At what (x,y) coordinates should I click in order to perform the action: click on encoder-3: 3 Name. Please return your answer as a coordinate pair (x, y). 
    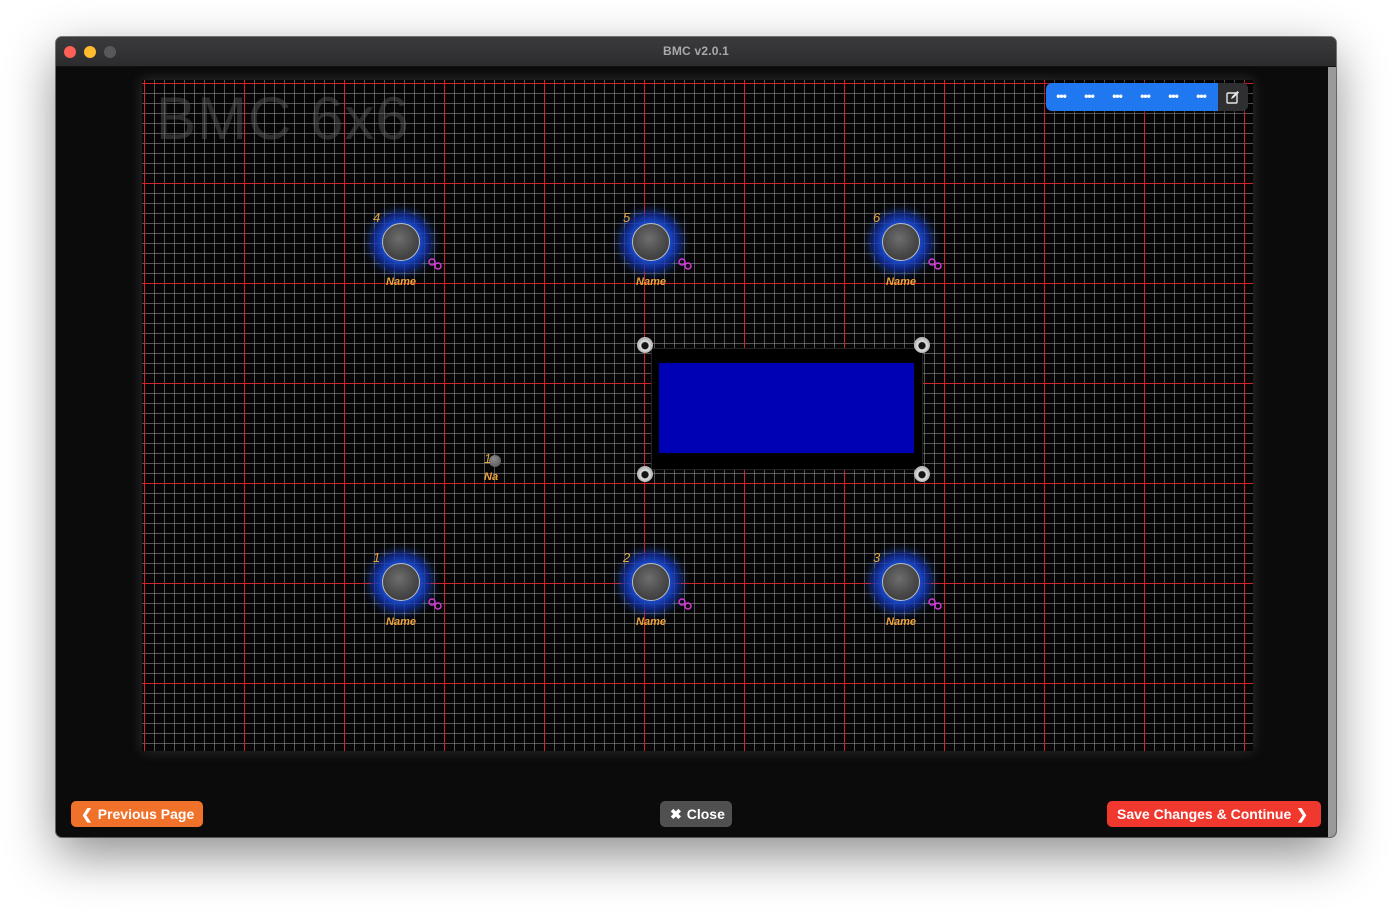
    Looking at the image, I should click on (906, 589).